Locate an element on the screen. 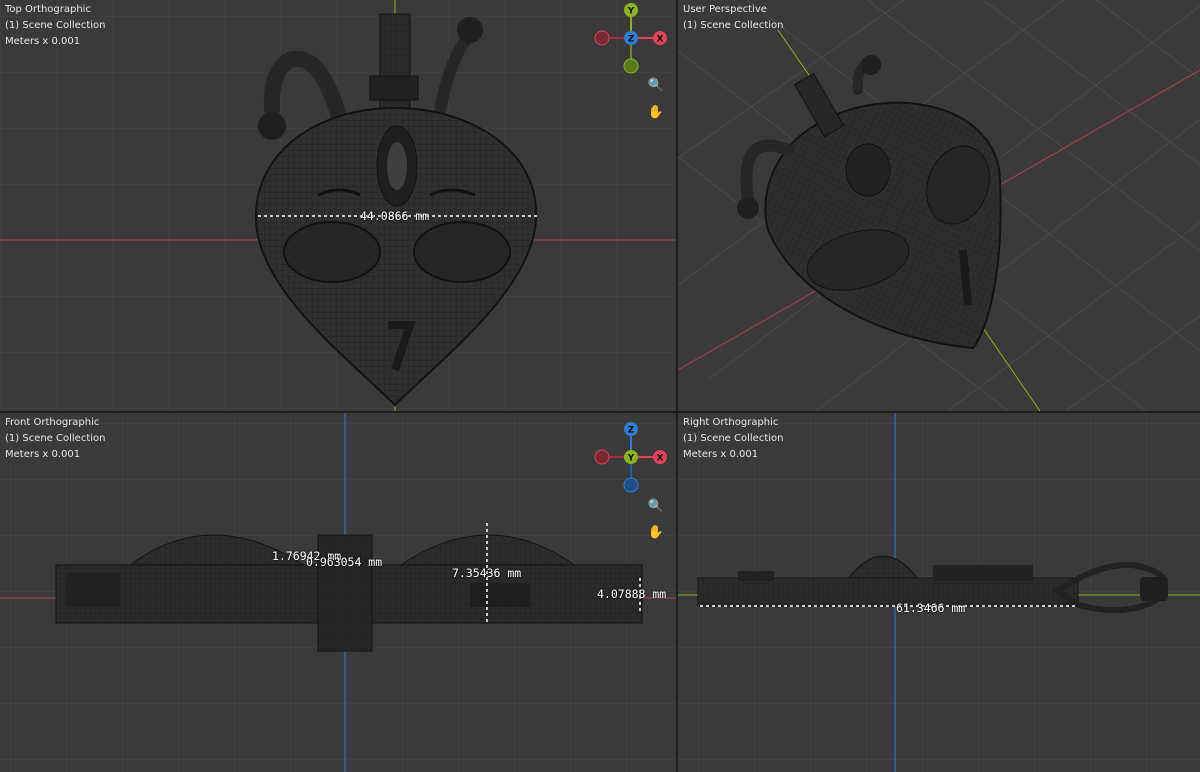 The width and height of the screenshot is (1200, 772). view-title: Right Orthographic is located at coordinates (731, 422).